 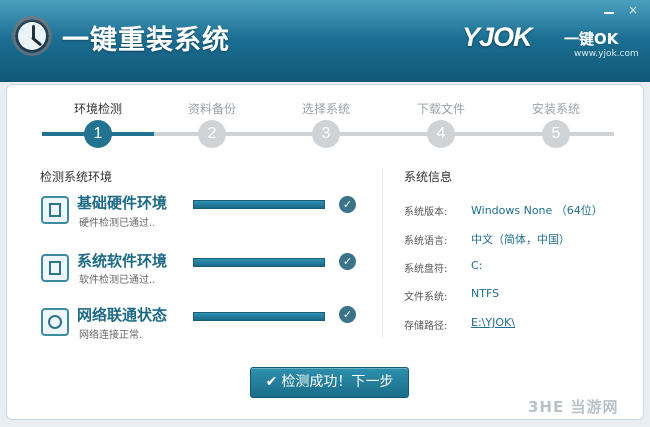 What do you see at coordinates (555, 109) in the screenshot?
I see `step-label-5: 安装系统` at bounding box center [555, 109].